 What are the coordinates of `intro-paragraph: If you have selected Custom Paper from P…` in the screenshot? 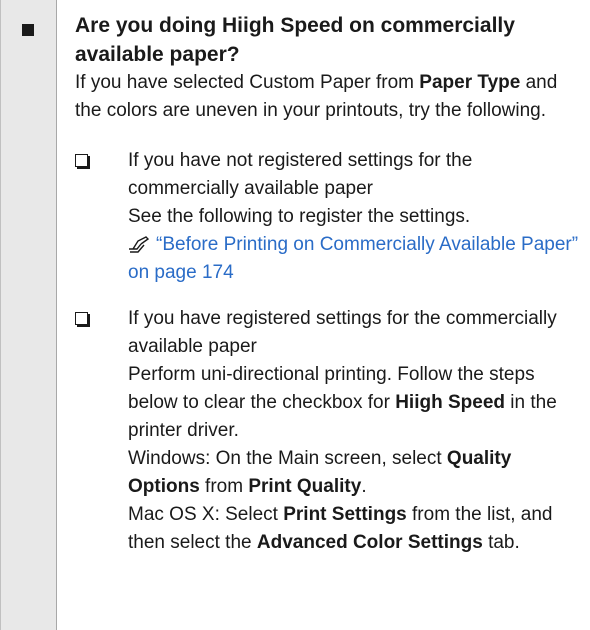 It's located at (316, 96).